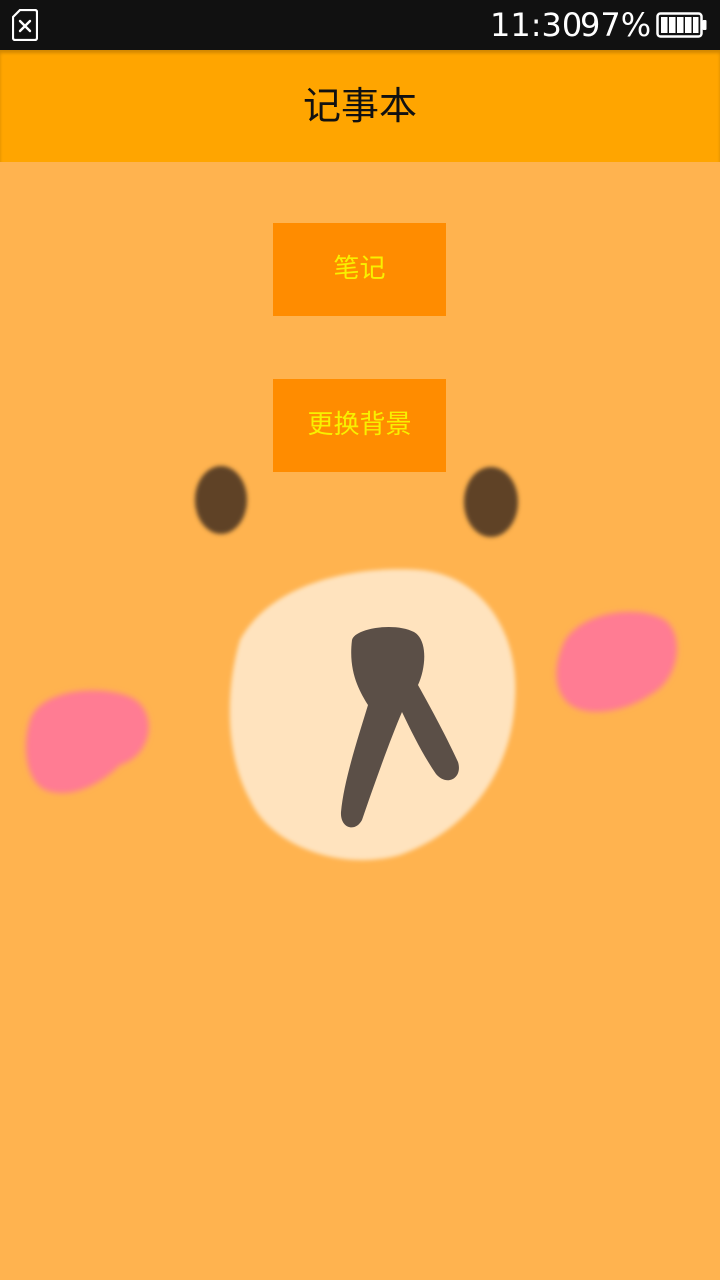 This screenshot has height=1280, width=720. Describe the element at coordinates (536, 25) in the screenshot. I see `status-time: 11:30` at that location.